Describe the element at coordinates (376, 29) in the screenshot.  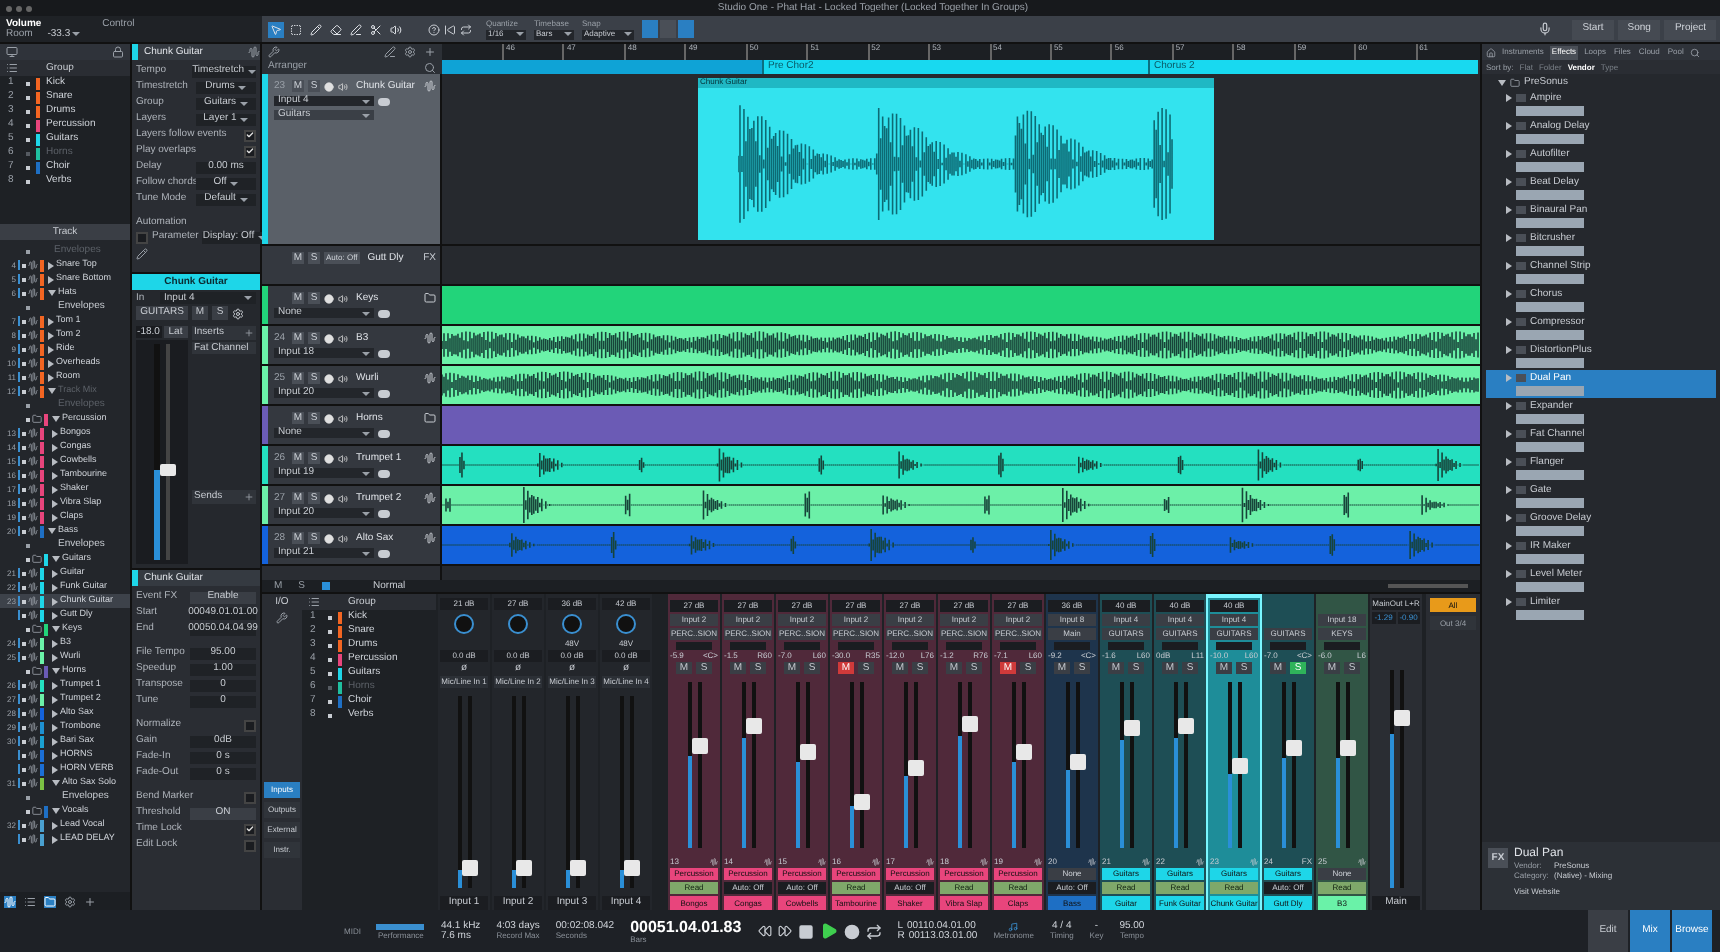
I see `scissors-icon` at that location.